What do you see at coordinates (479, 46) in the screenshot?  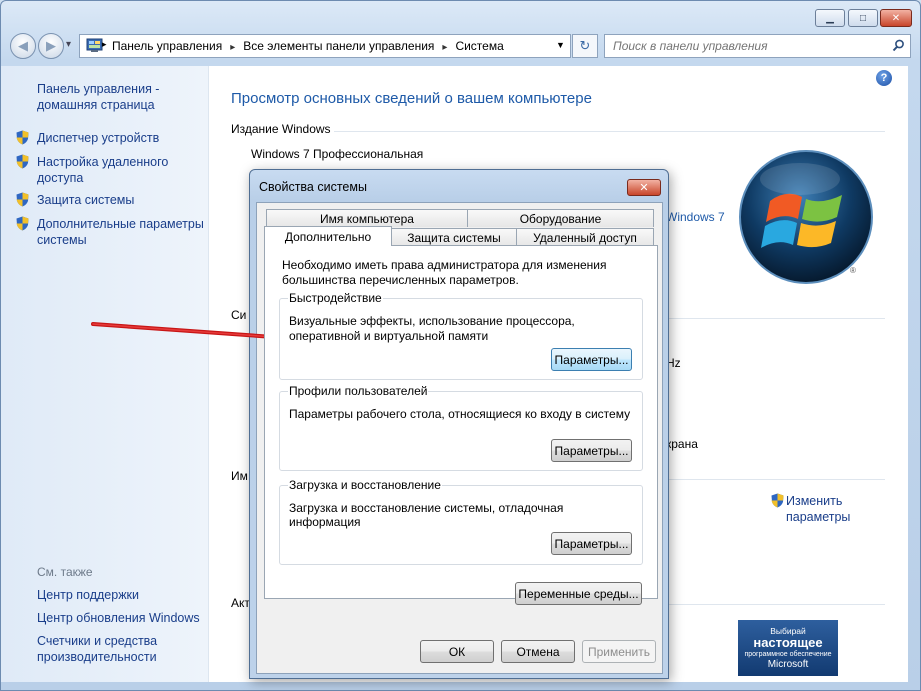 I see `breadcrumb-system: Система` at bounding box center [479, 46].